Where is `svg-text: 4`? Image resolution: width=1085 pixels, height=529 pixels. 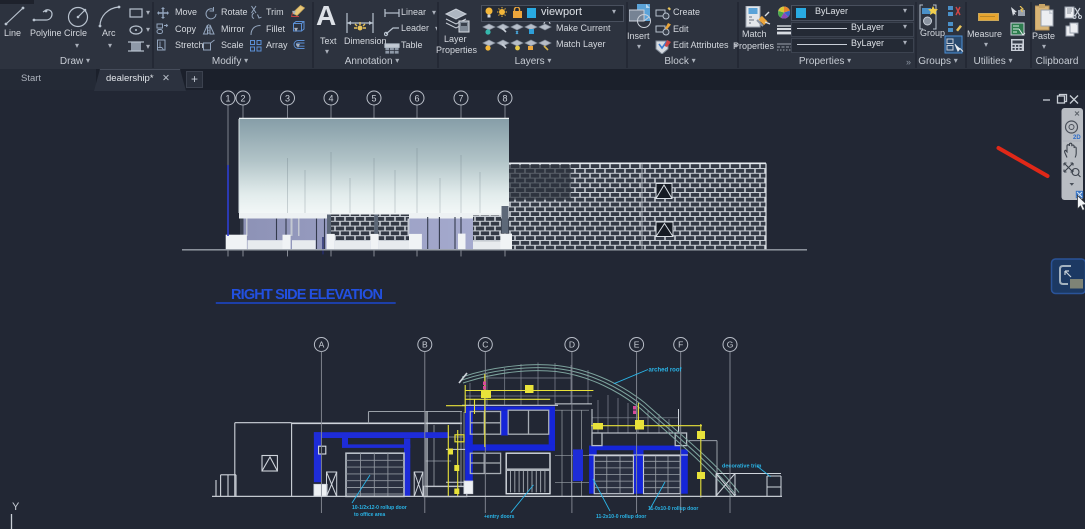 svg-text: 4 is located at coordinates (330, 99).